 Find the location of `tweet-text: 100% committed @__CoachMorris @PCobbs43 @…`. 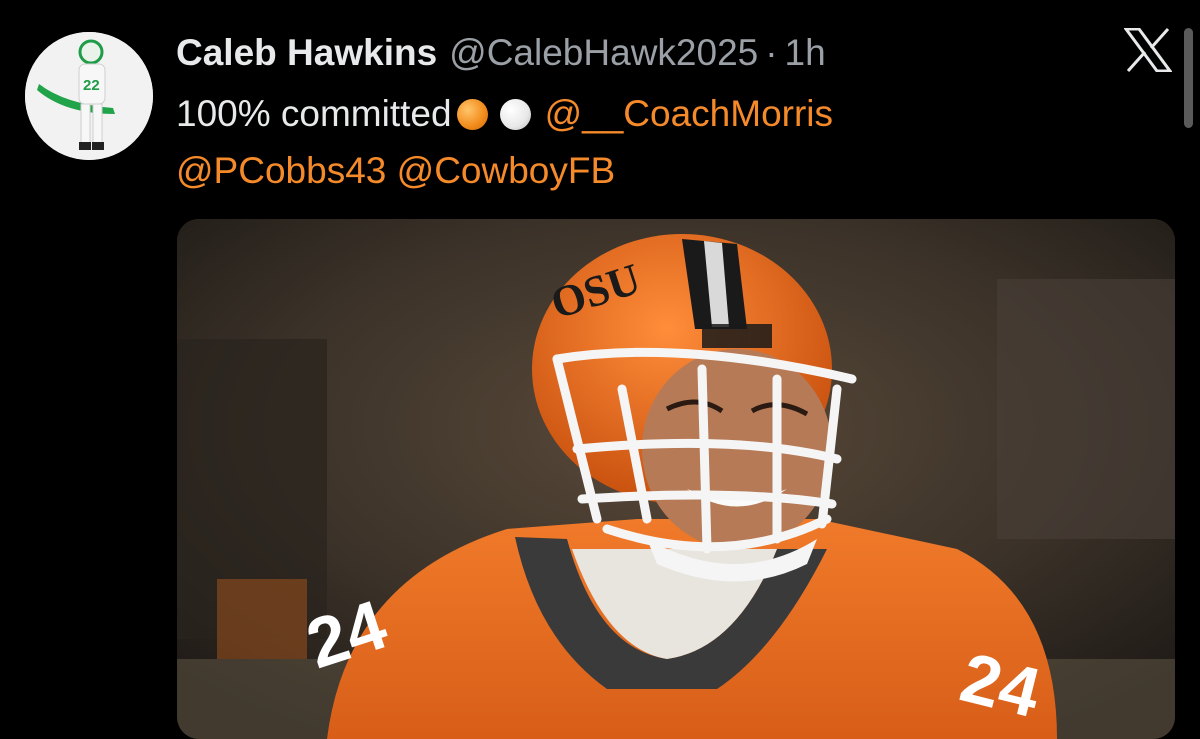

tweet-text: 100% committed @__CoachMorris @PCobbs43 @… is located at coordinates (636, 142).